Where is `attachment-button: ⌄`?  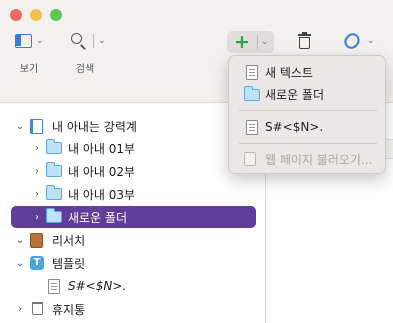
attachment-button: ⌄ is located at coordinates (358, 41).